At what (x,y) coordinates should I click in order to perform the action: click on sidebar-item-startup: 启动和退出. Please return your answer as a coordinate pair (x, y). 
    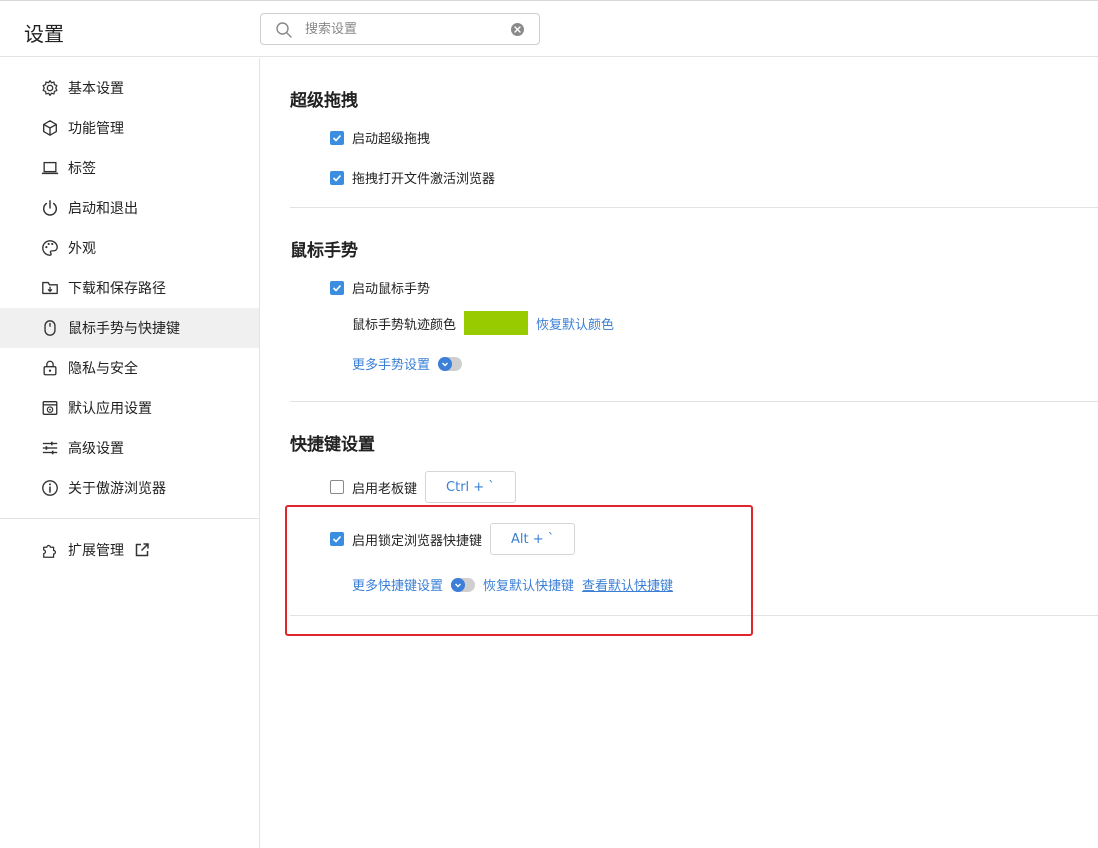
    Looking at the image, I should click on (129, 208).